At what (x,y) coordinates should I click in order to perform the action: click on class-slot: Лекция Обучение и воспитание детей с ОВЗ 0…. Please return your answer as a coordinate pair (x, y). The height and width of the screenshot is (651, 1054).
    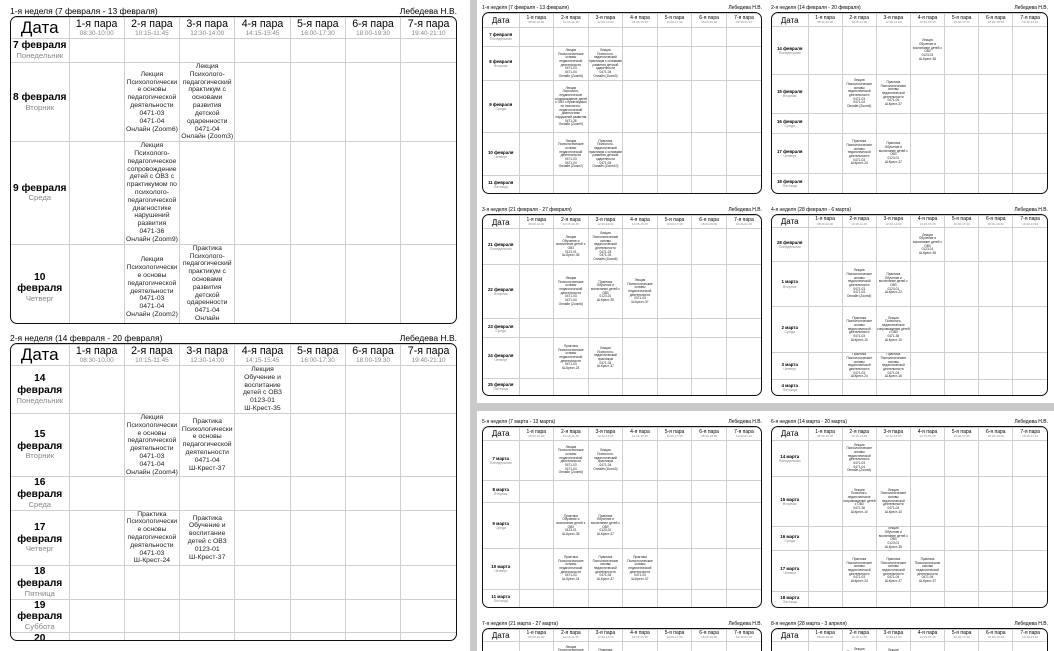
    Looking at the image, I should click on (927, 50).